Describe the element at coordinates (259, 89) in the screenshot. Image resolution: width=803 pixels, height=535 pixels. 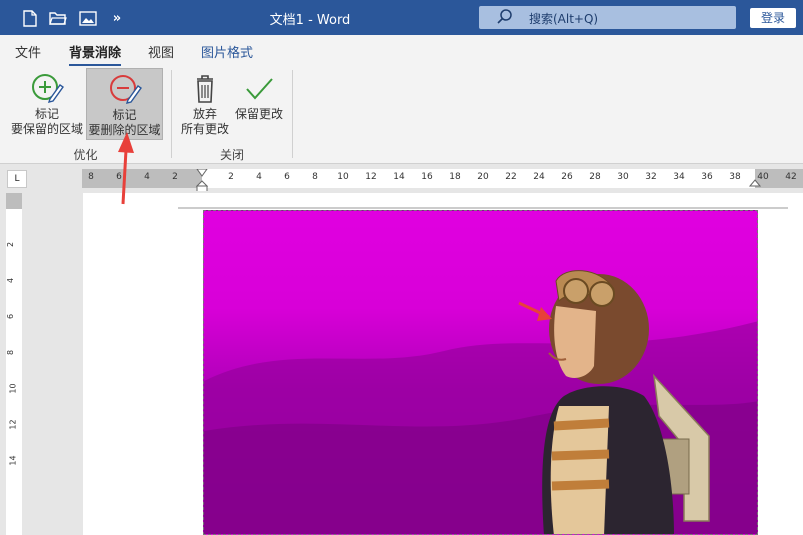
I see `checkmark-icon` at that location.